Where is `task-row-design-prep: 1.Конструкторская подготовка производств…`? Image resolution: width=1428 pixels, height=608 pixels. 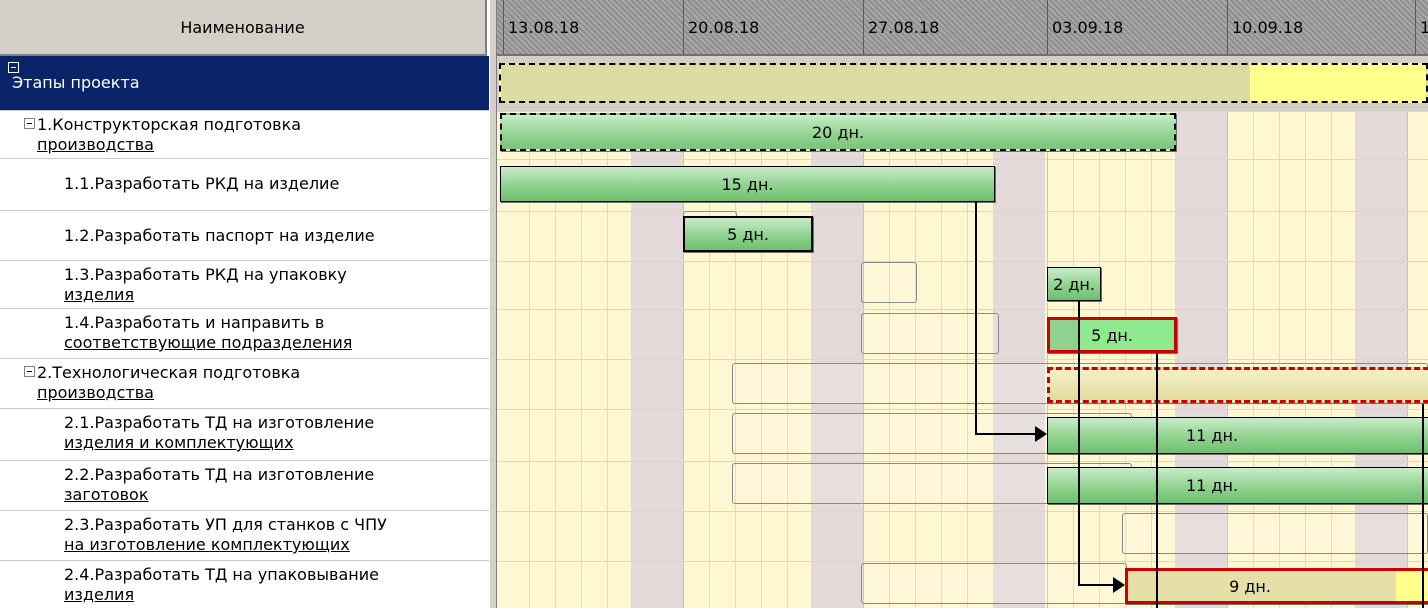
task-row-design-prep: 1.Конструкторская подготовка производств… is located at coordinates (244, 135).